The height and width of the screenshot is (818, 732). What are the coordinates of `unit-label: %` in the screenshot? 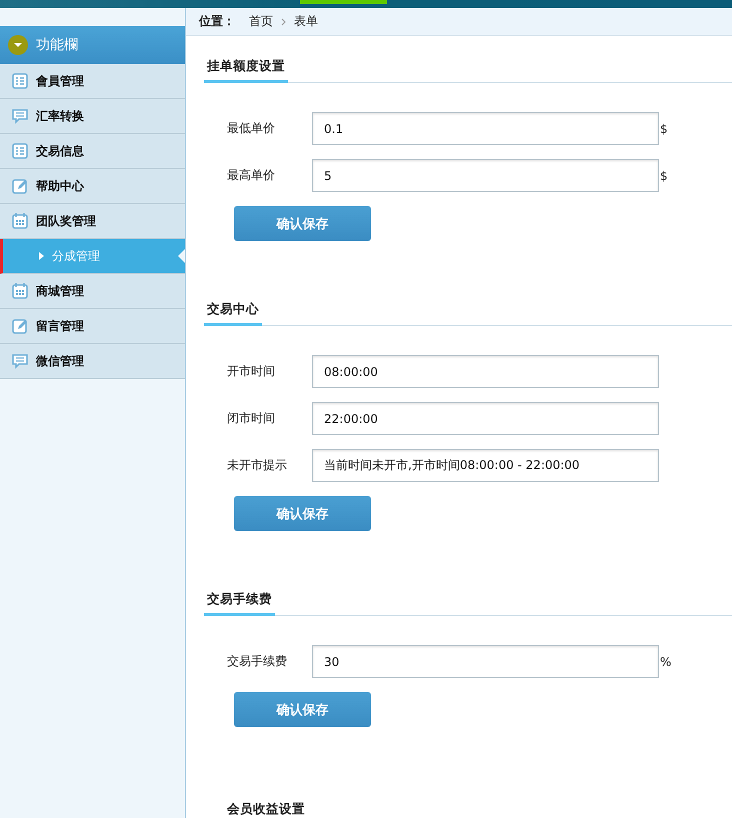 It's located at (666, 661).